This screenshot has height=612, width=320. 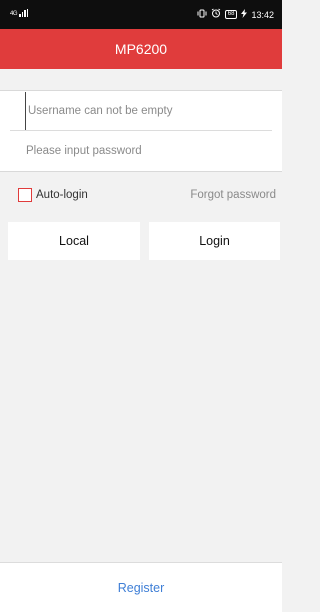 What do you see at coordinates (244, 14) in the screenshot?
I see `bolt-icon` at bounding box center [244, 14].